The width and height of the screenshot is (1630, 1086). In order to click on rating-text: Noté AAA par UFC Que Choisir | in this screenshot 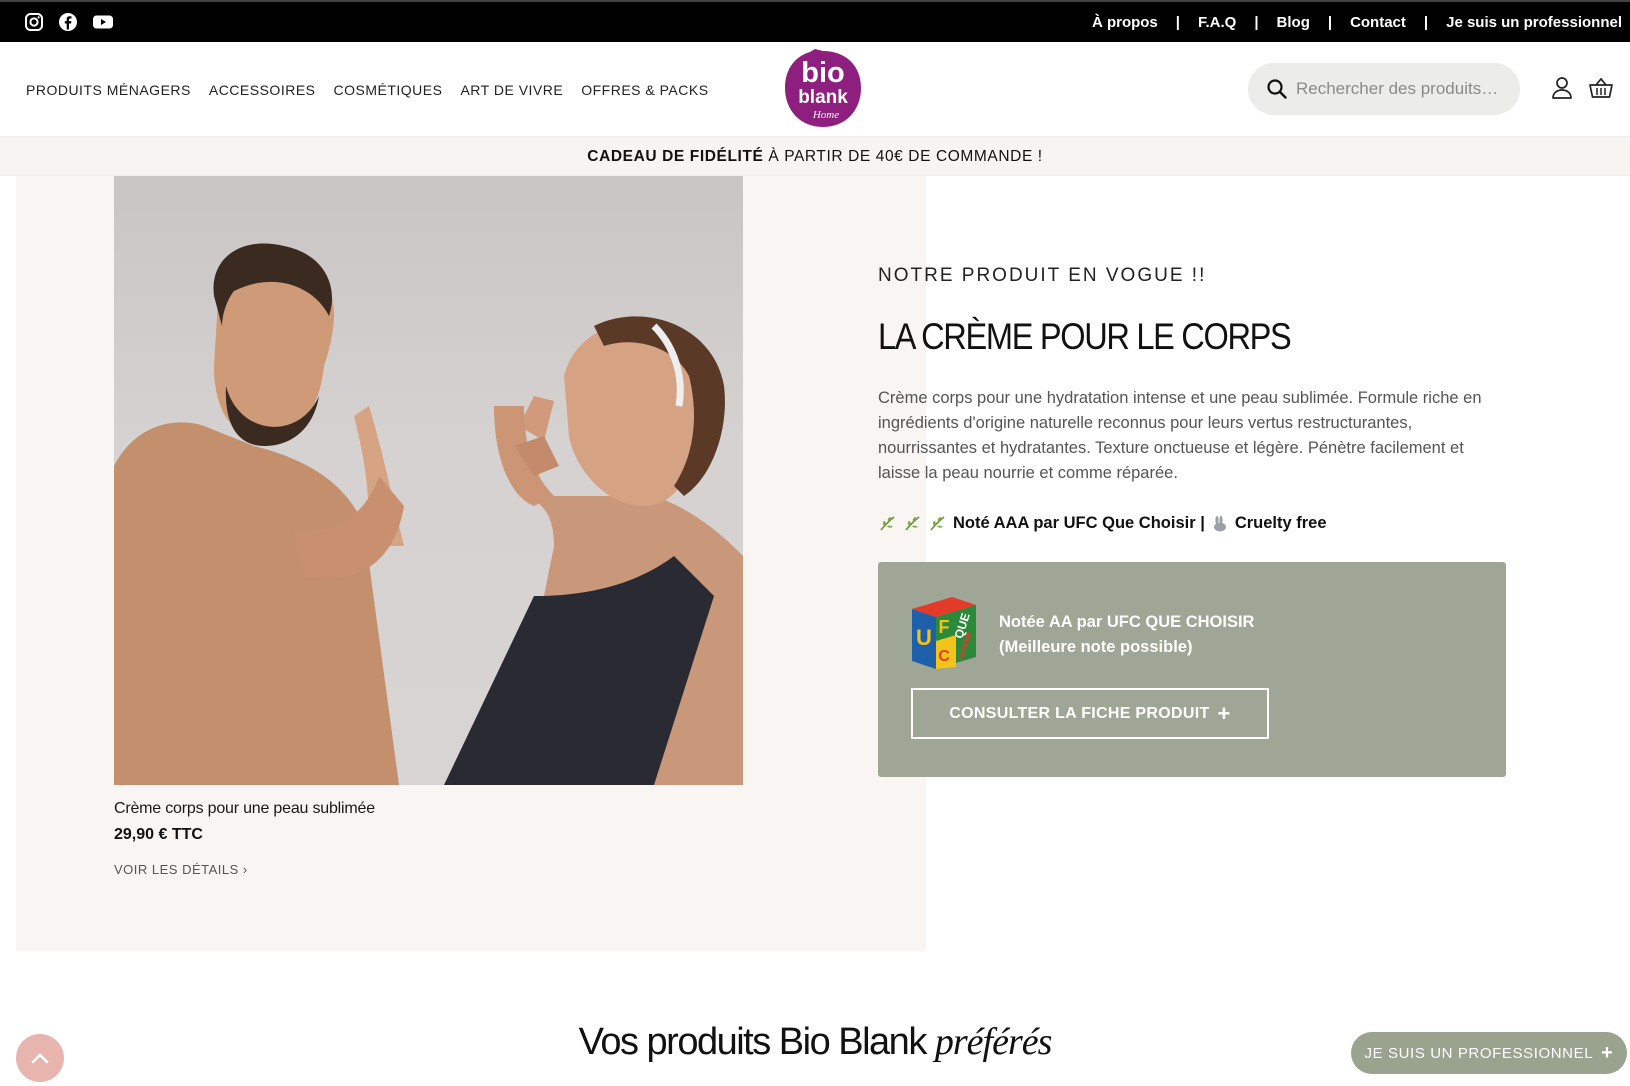, I will do `click(1079, 523)`.